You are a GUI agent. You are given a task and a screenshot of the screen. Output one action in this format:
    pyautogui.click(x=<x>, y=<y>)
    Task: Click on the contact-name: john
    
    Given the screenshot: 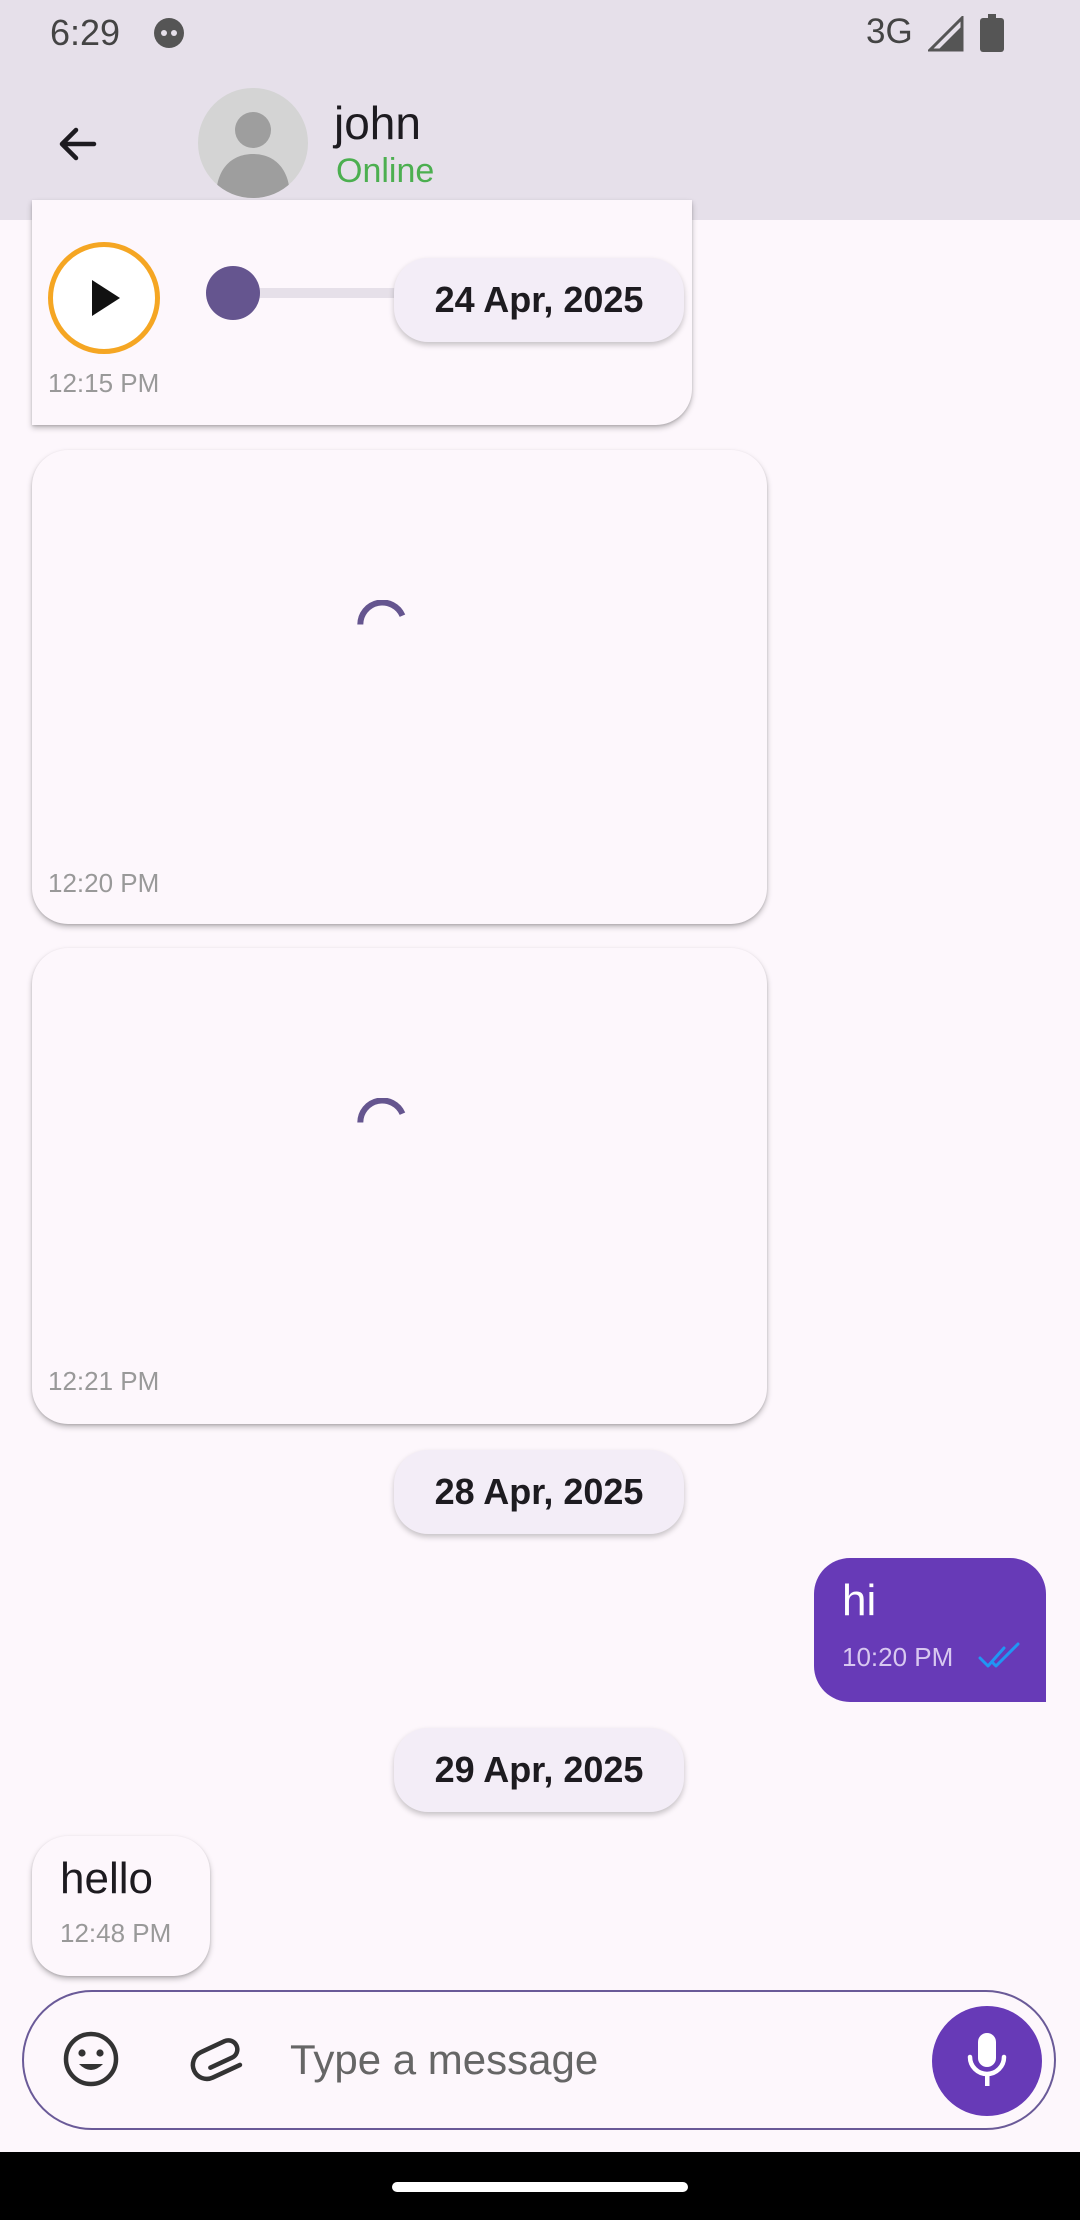 What is the action you would take?
    pyautogui.click(x=377, y=123)
    